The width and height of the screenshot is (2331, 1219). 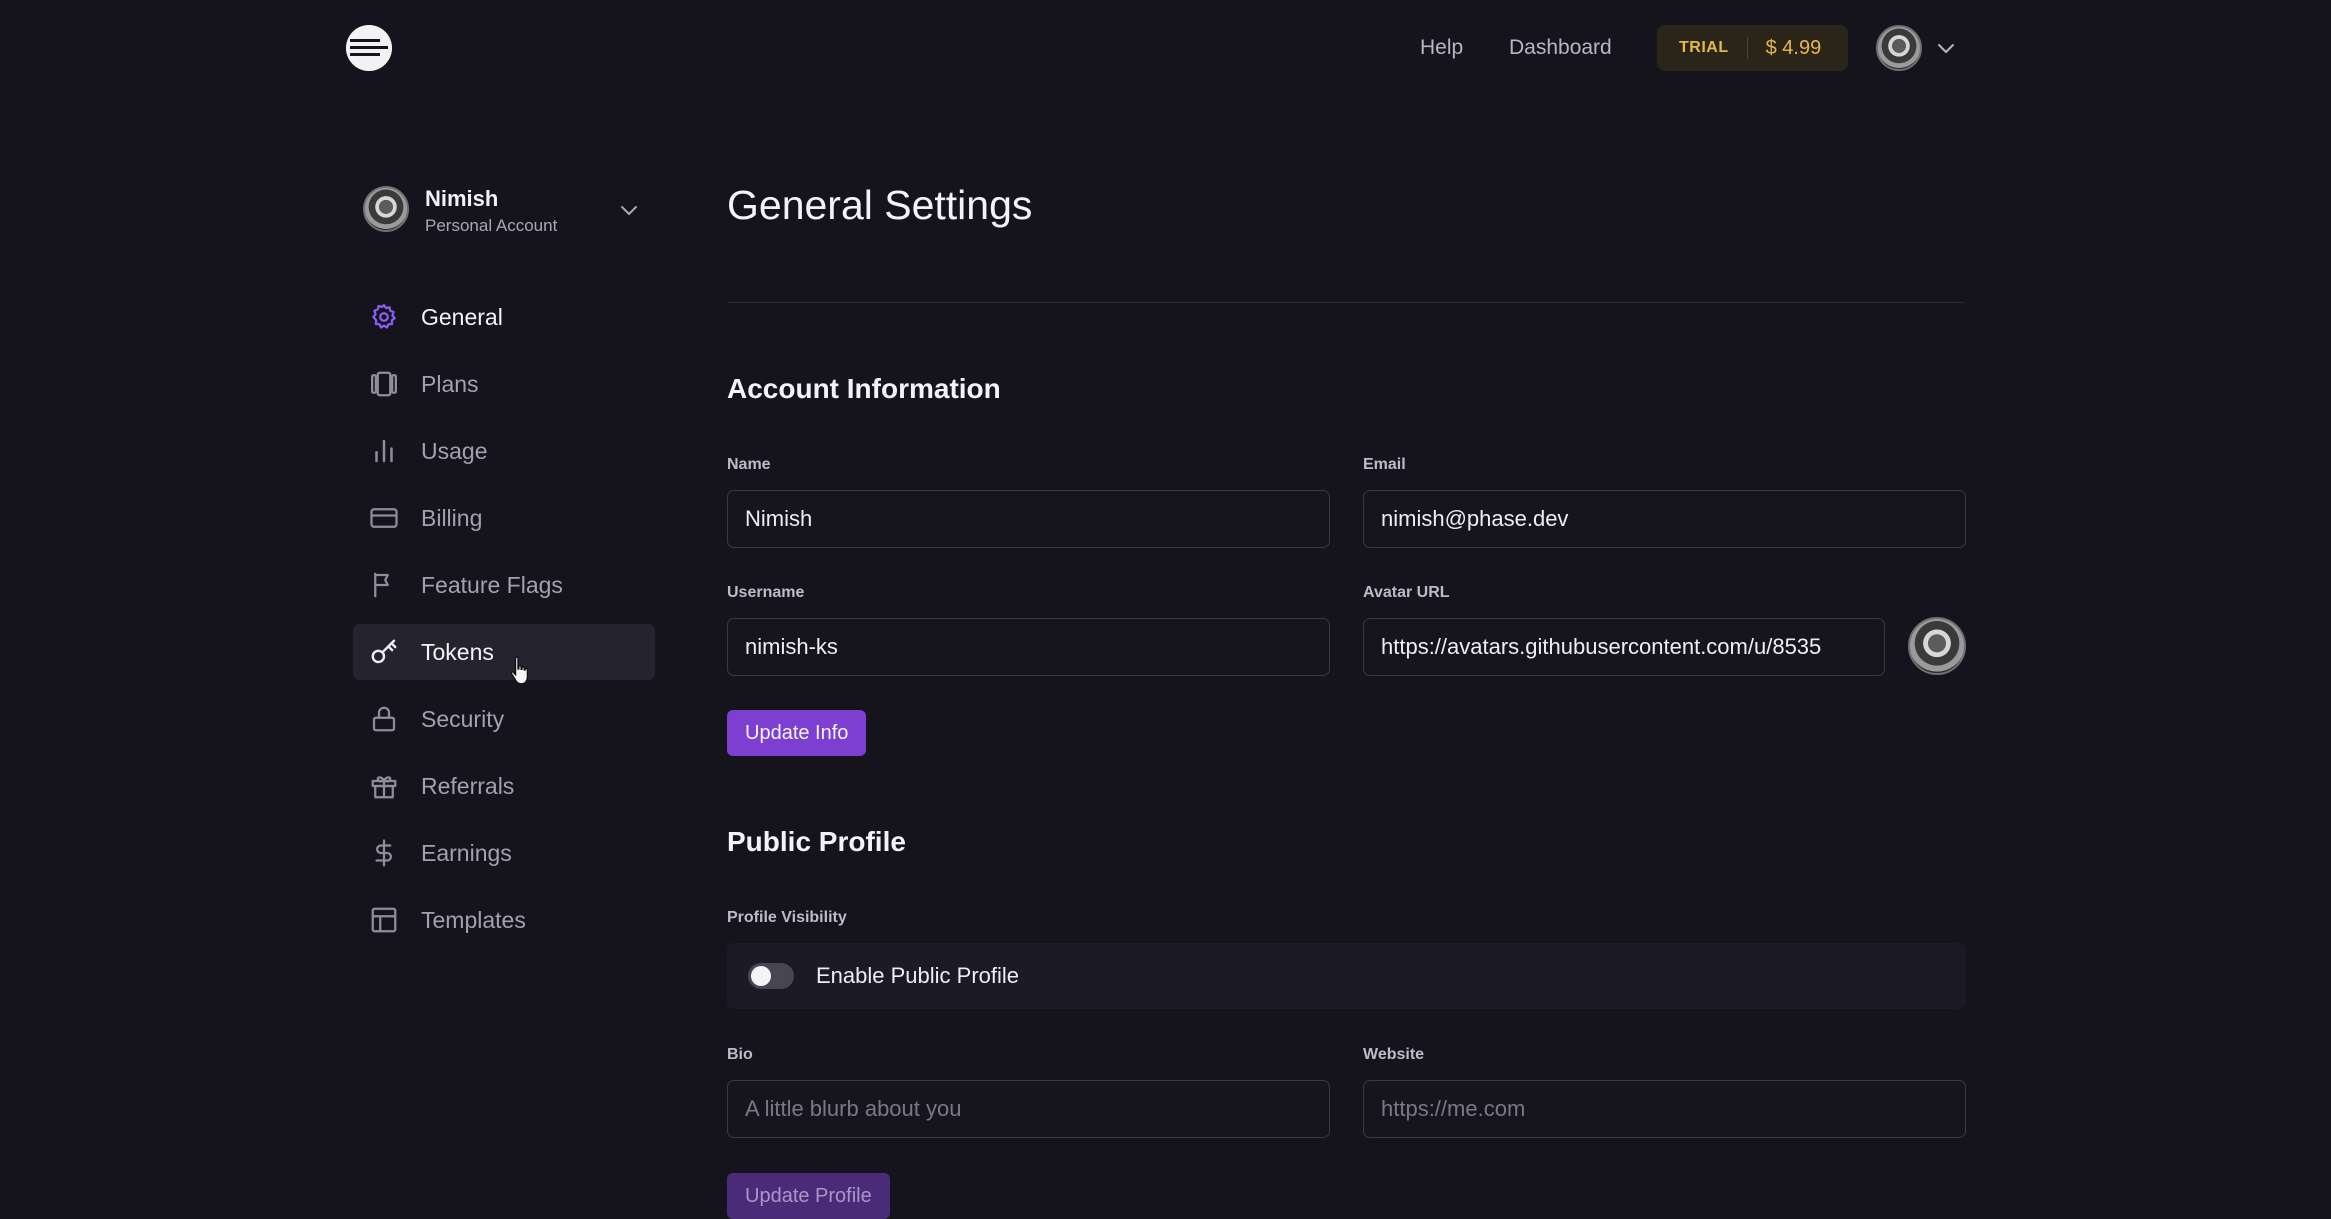 What do you see at coordinates (1384, 464) in the screenshot?
I see `email-label: Email` at bounding box center [1384, 464].